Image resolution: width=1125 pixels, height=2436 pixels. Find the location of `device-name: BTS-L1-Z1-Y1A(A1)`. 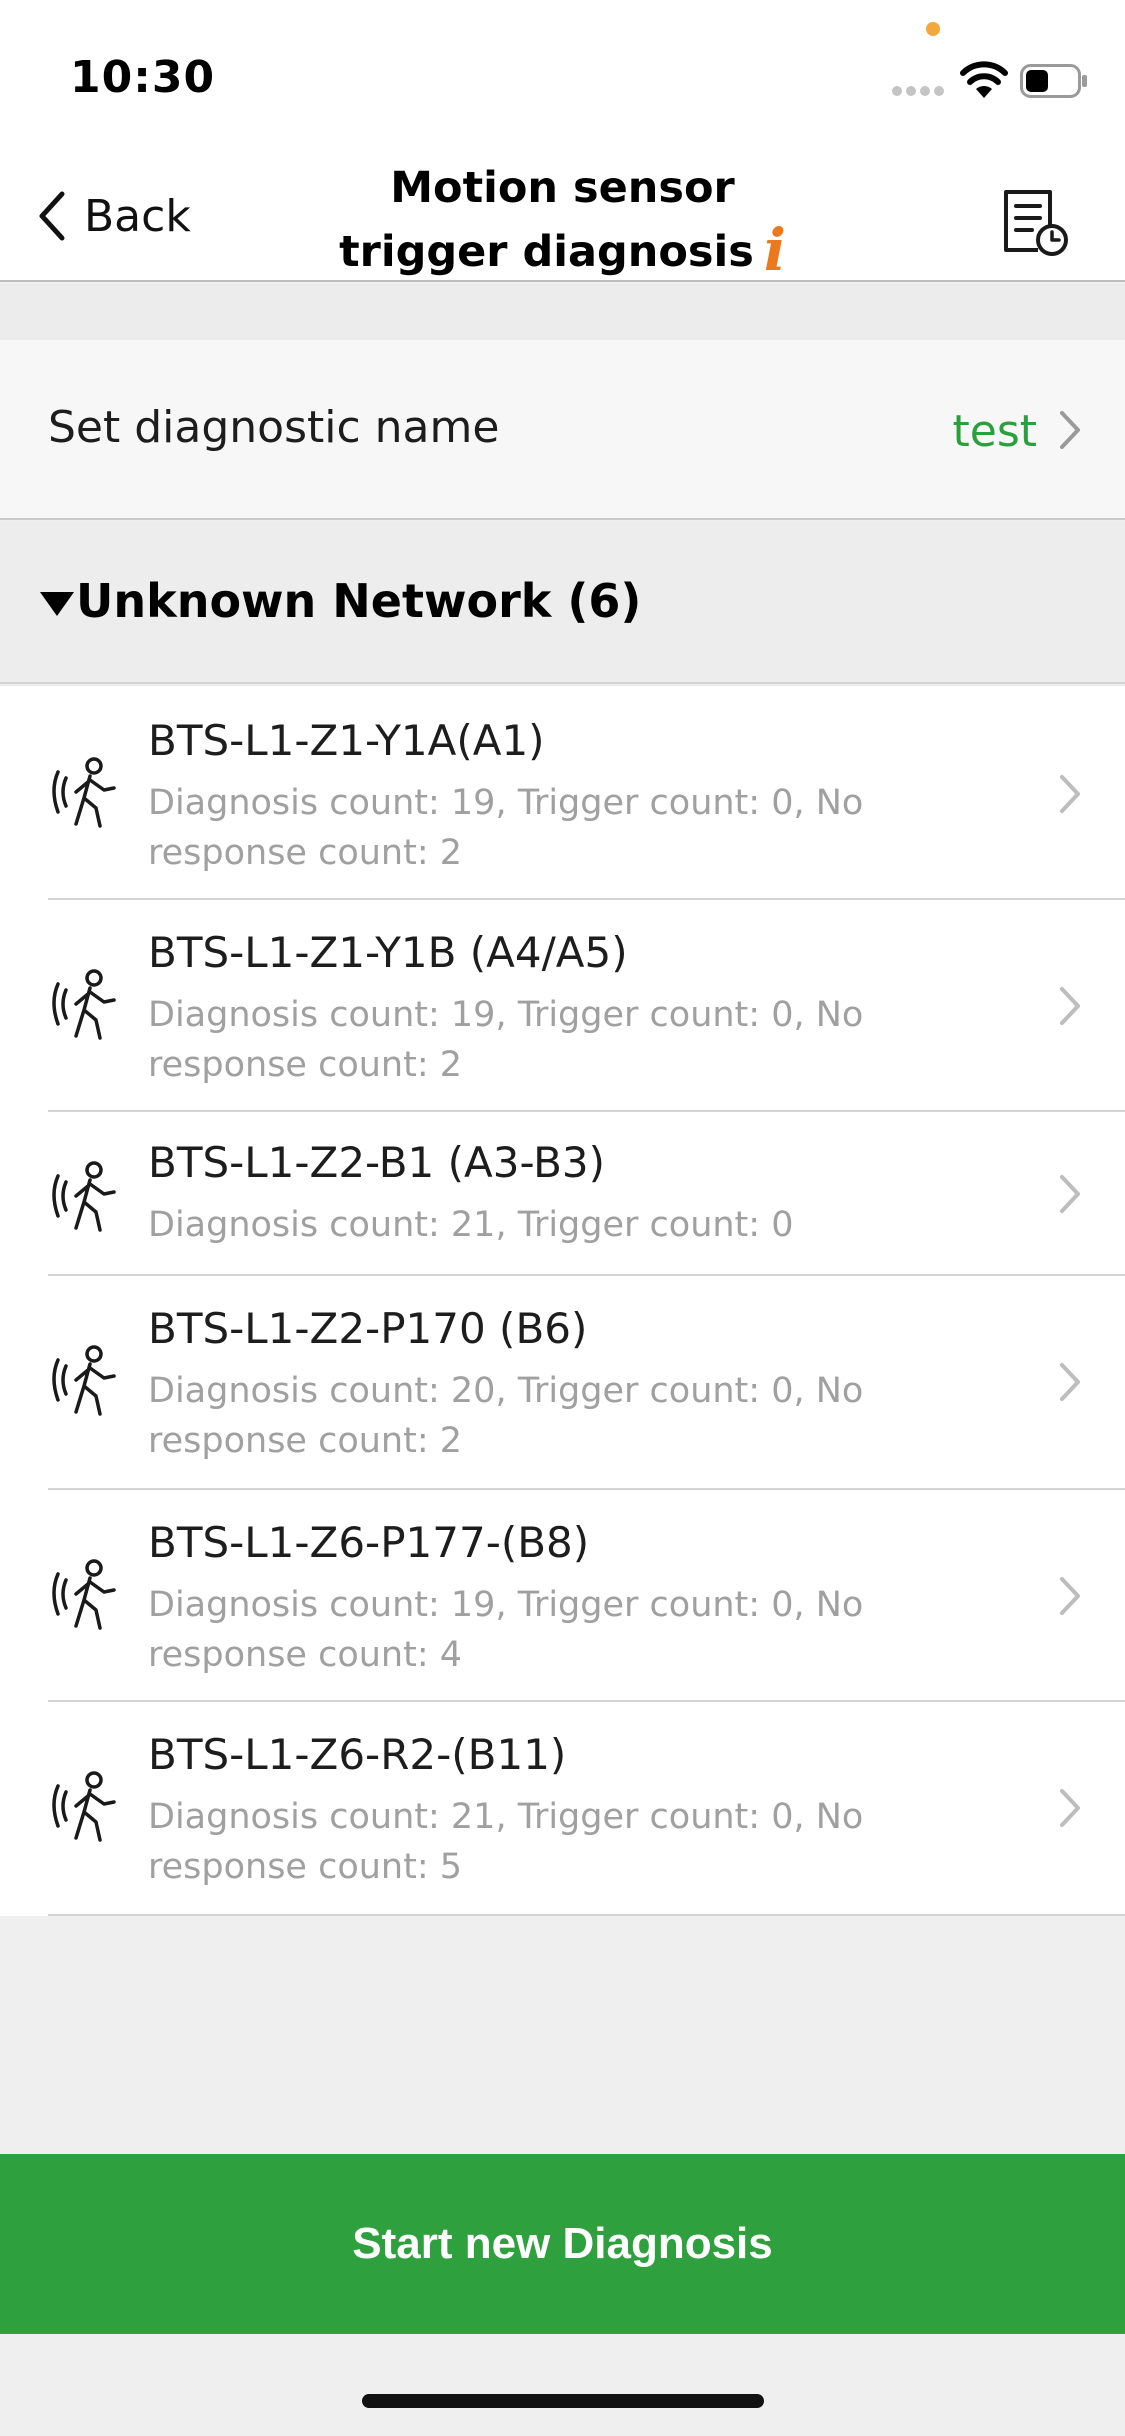

device-name: BTS-L1-Z1-Y1A(A1) is located at coordinates (346, 740).